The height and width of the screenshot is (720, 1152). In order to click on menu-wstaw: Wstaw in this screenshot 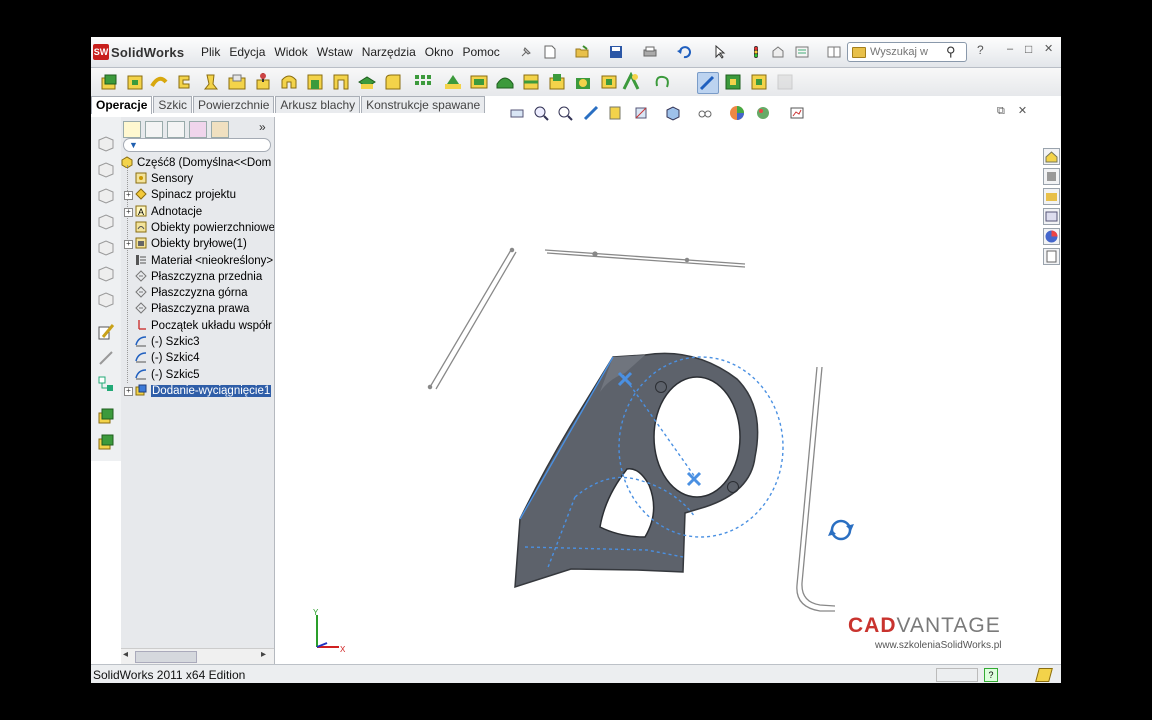, I will do `click(335, 52)`.